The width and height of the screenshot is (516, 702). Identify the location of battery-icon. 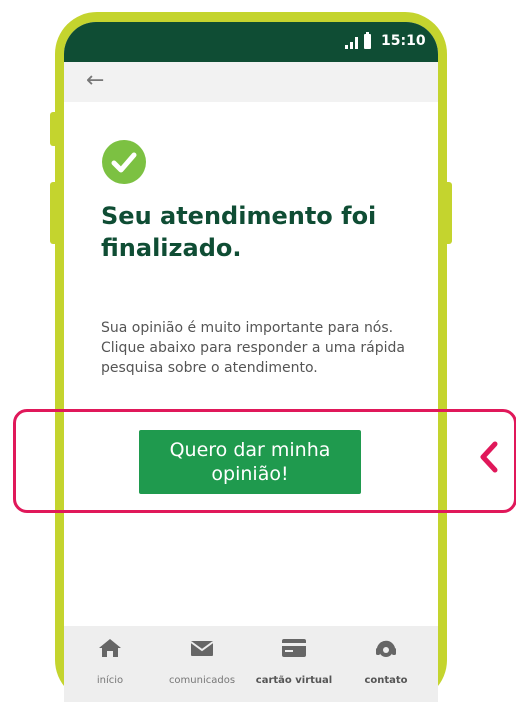
(367, 40).